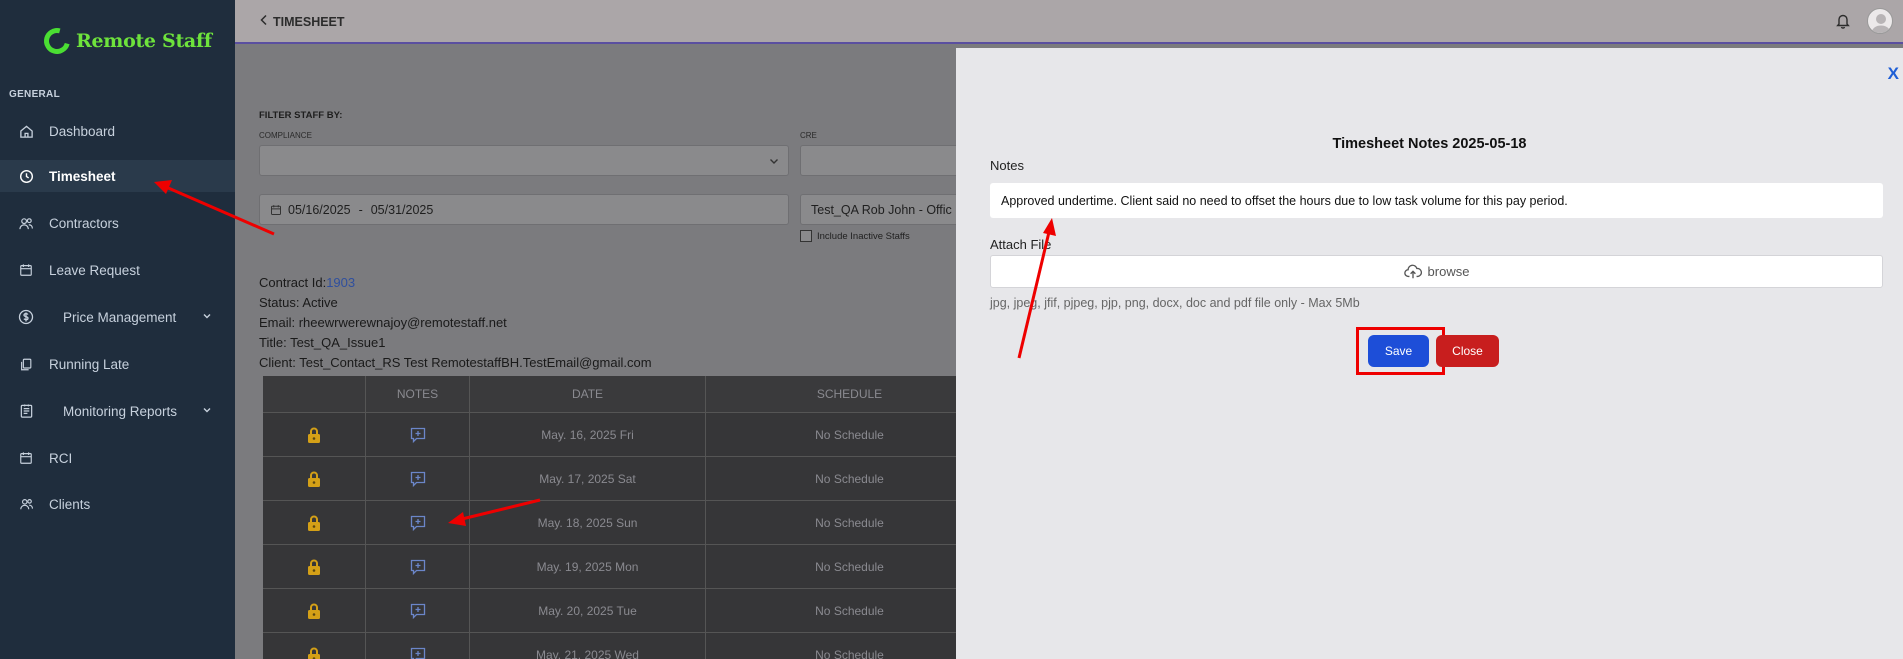 This screenshot has height=659, width=1903. I want to click on logo-icon, so click(57, 41).